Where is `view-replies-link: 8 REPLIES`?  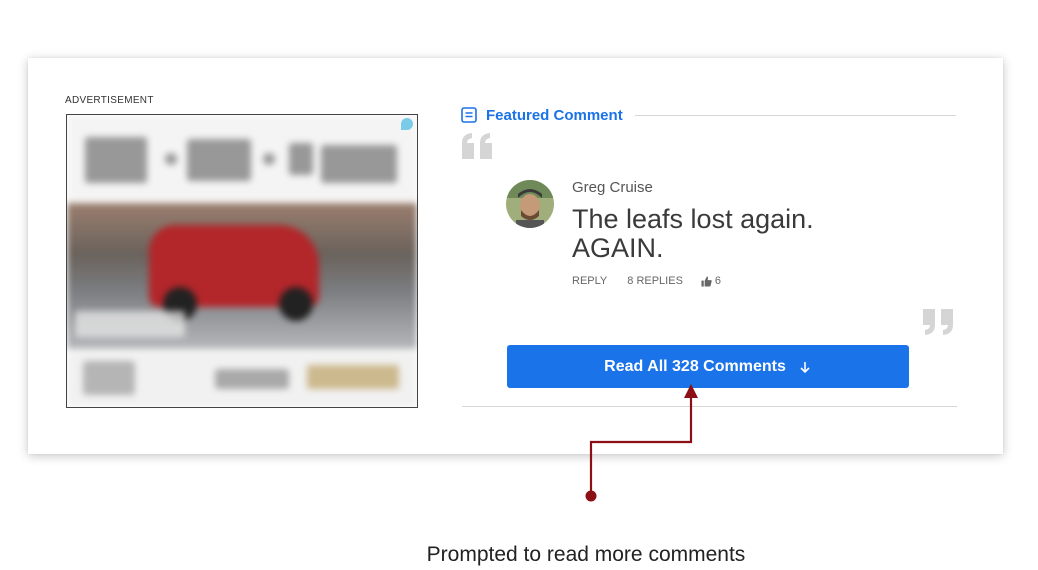 view-replies-link: 8 REPLIES is located at coordinates (655, 281).